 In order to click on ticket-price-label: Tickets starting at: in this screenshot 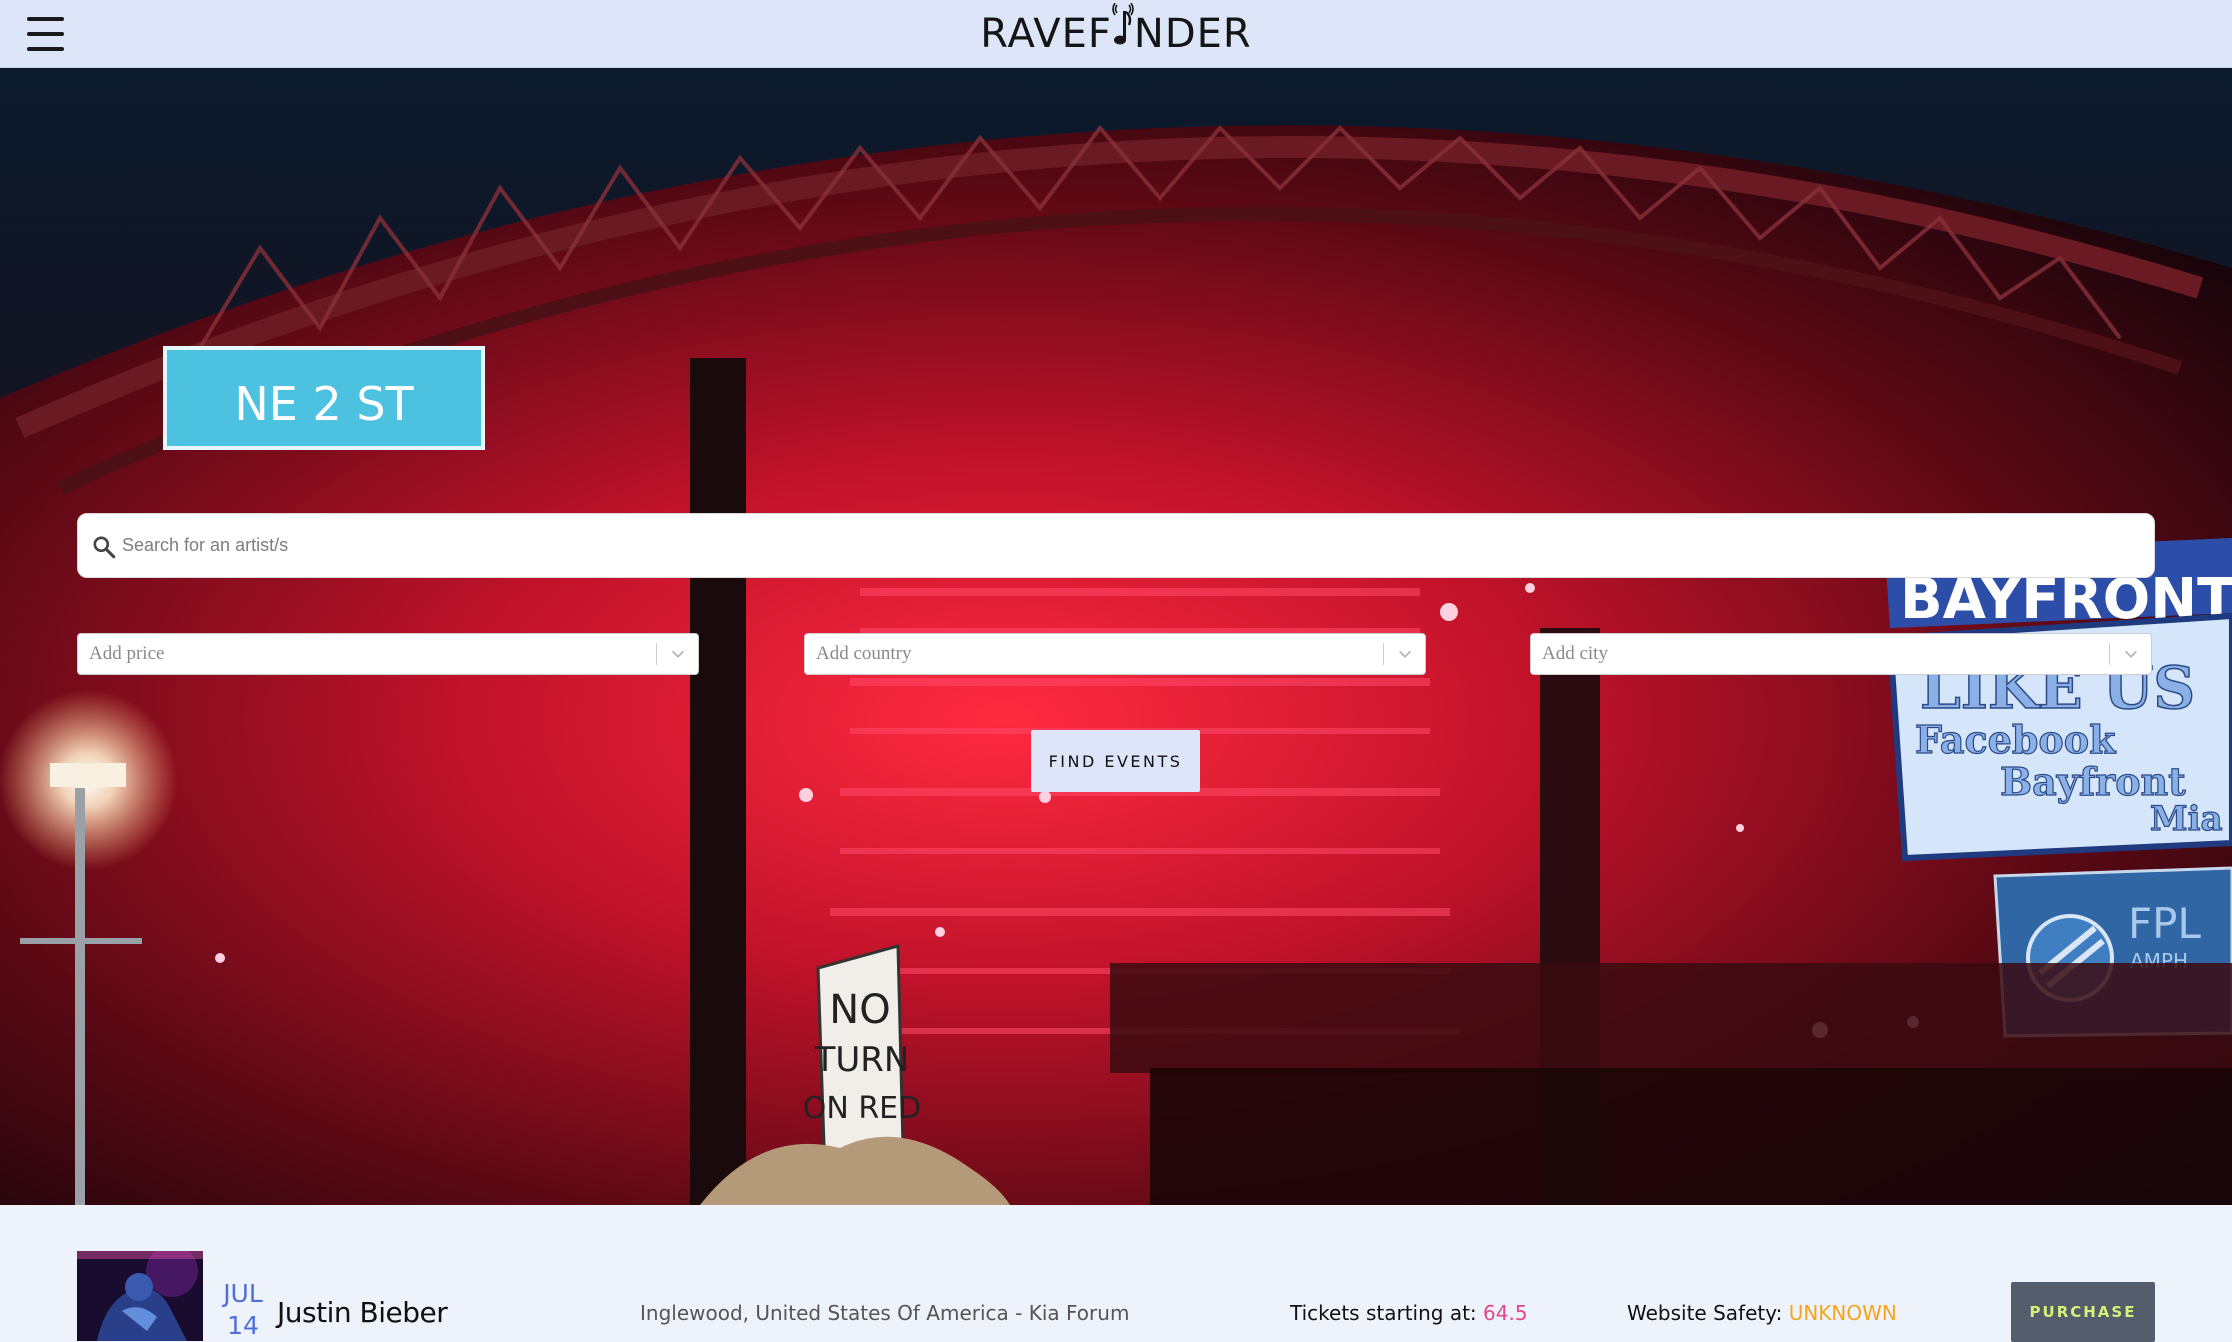, I will do `click(1387, 1313)`.